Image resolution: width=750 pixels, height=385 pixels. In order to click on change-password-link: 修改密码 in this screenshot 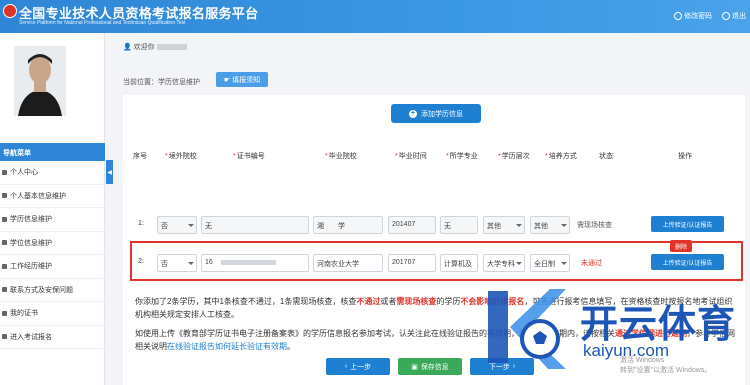, I will do `click(693, 16)`.